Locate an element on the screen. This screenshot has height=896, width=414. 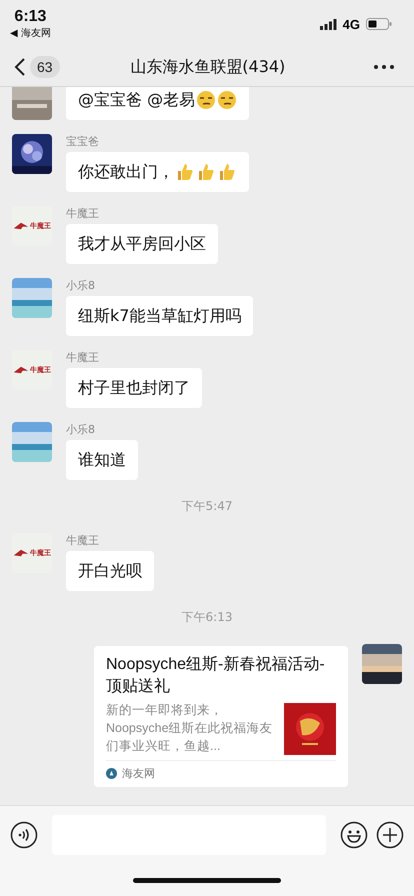
message-text: @宝宝爸 @老易 is located at coordinates (137, 100).